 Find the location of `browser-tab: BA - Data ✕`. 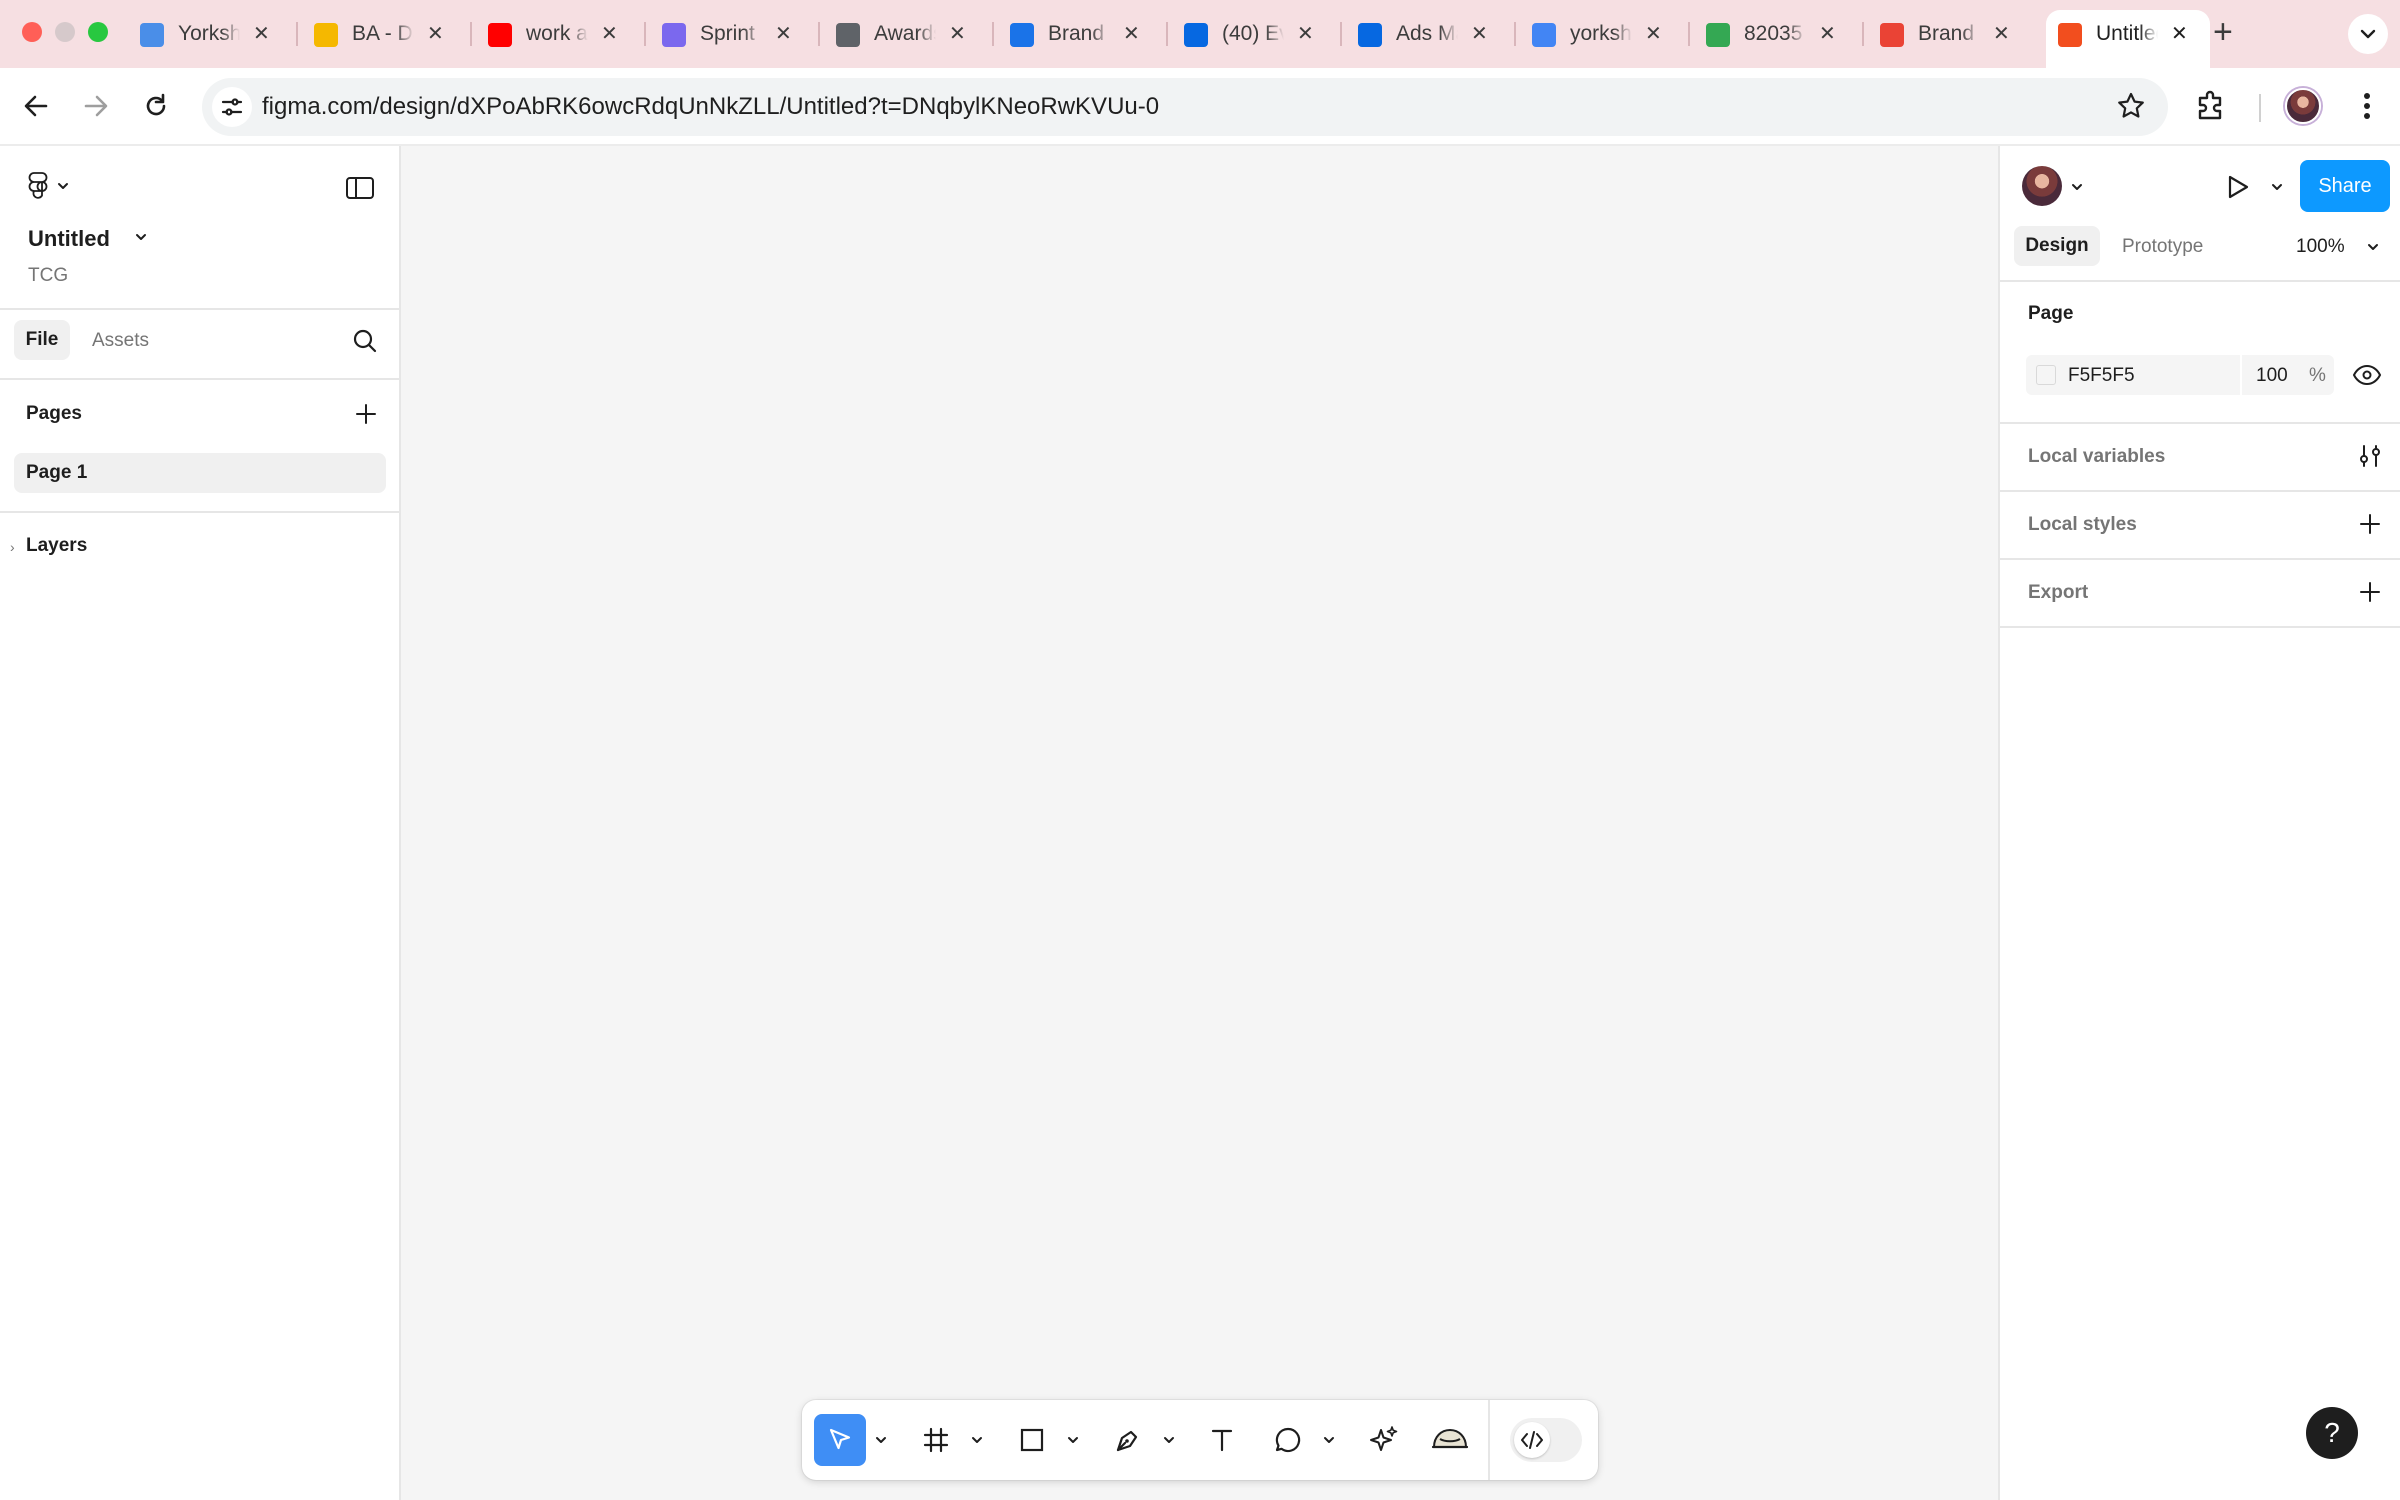

browser-tab: BA - Data ✕ is located at coordinates (384, 34).